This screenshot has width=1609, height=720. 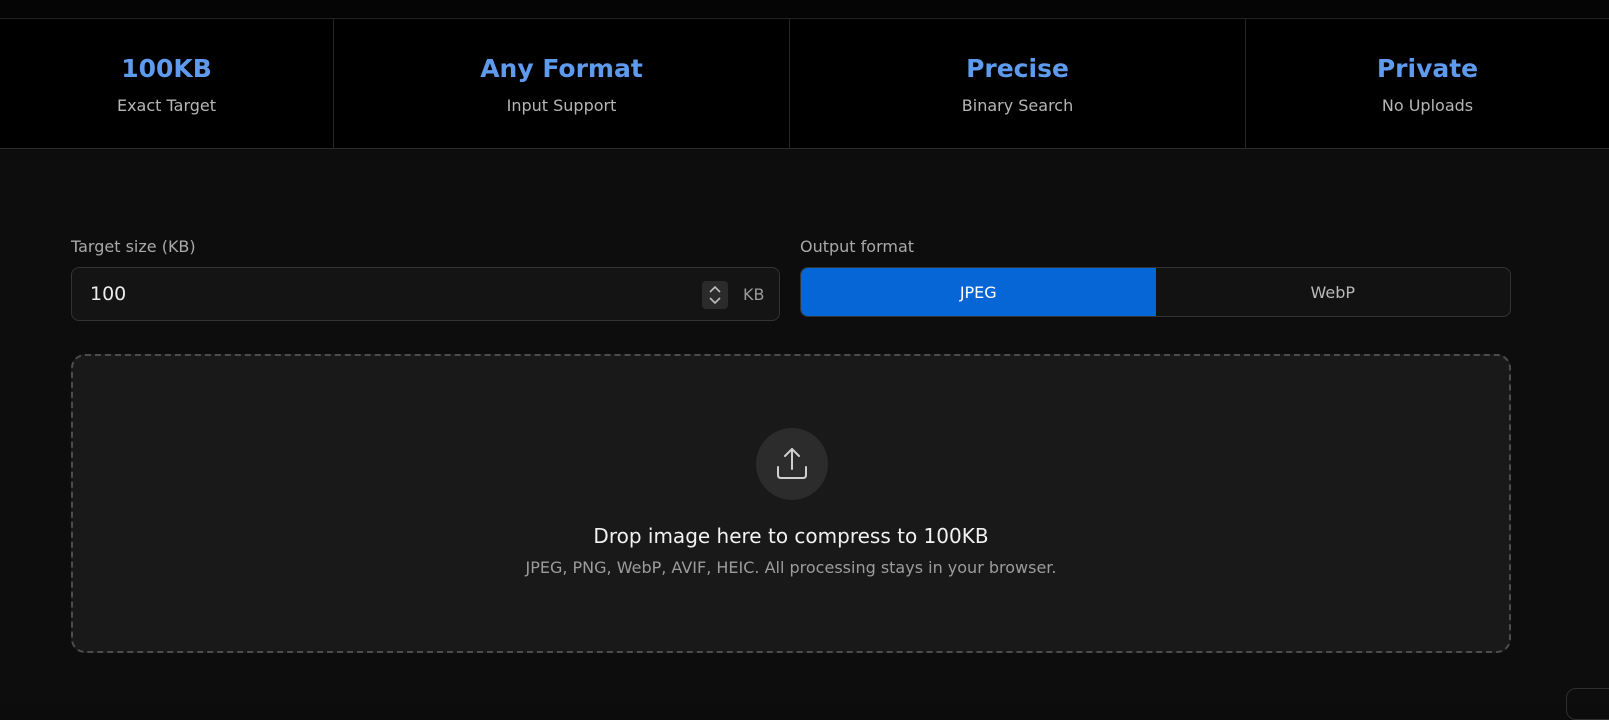 What do you see at coordinates (562, 83) in the screenshot?
I see `stat-input-support: Any Format Input Support` at bounding box center [562, 83].